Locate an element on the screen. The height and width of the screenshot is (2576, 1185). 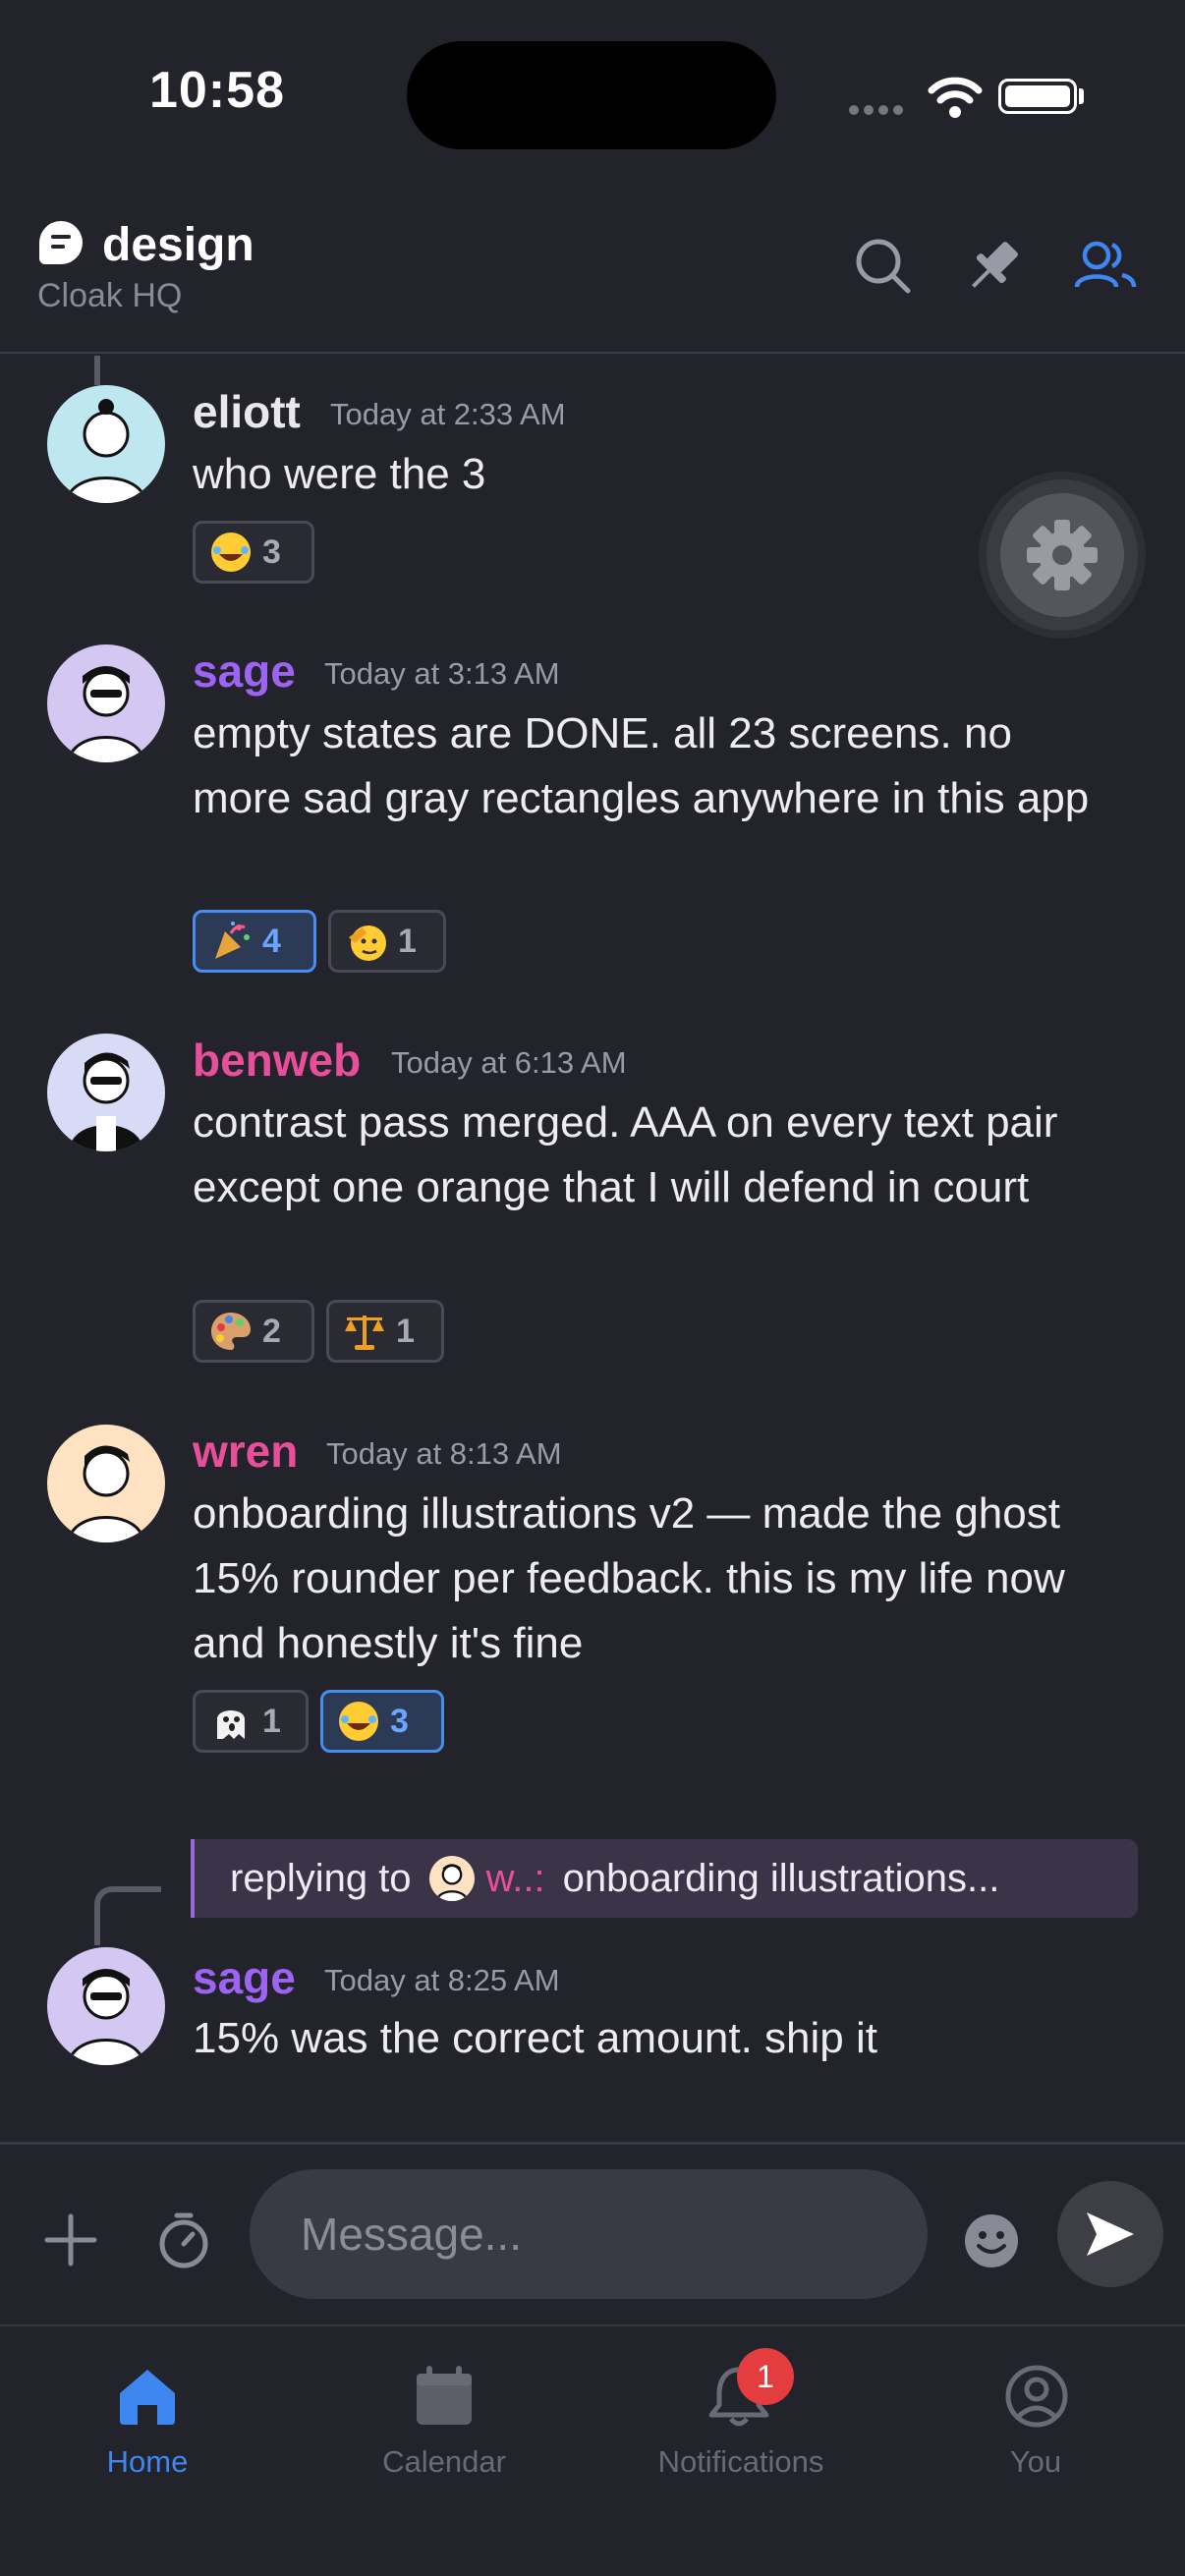
plus-icon is located at coordinates (70, 2240).